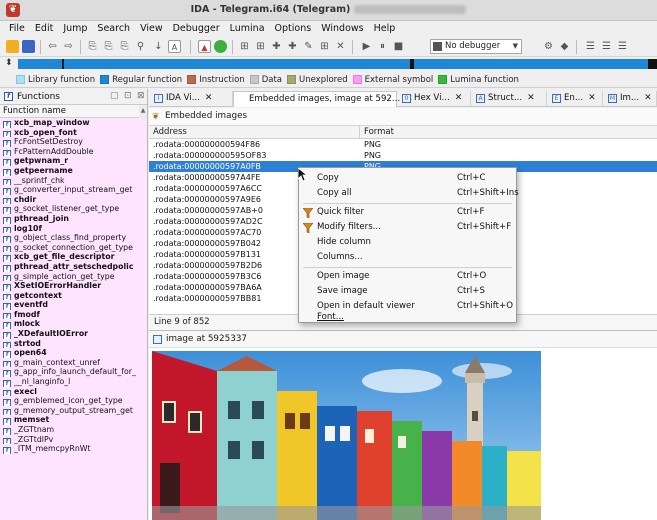 The width and height of the screenshot is (657, 520). What do you see at coordinates (73, 440) in the screenshot?
I see `function-list-item: f _ZGTtdlPv` at bounding box center [73, 440].